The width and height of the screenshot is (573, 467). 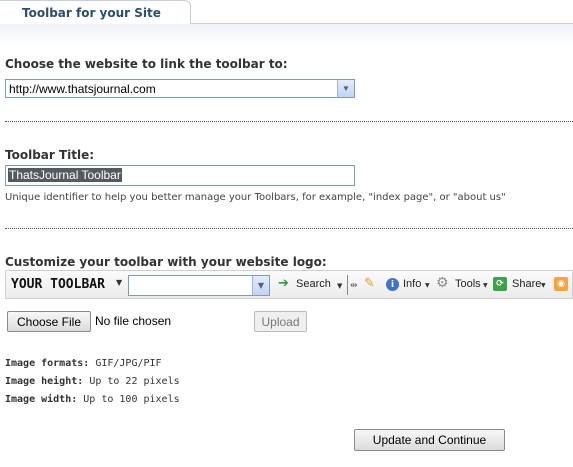 What do you see at coordinates (526, 284) in the screenshot?
I see `toolbar-share-button: Share` at bounding box center [526, 284].